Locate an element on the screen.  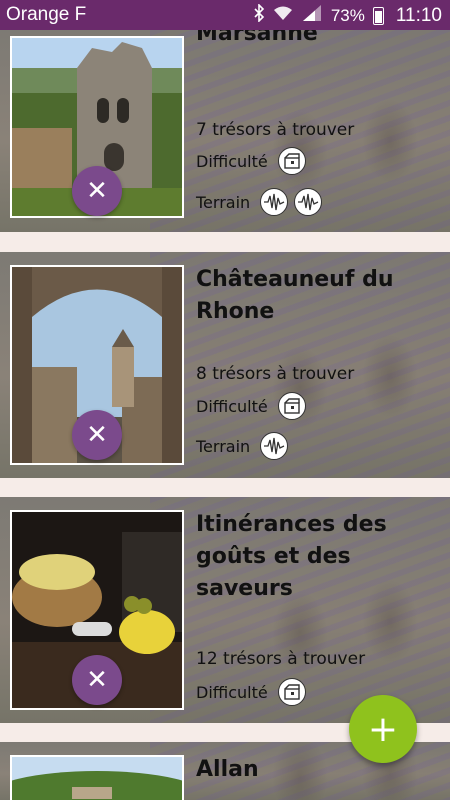
clock: 11:10 is located at coordinates (418, 15).